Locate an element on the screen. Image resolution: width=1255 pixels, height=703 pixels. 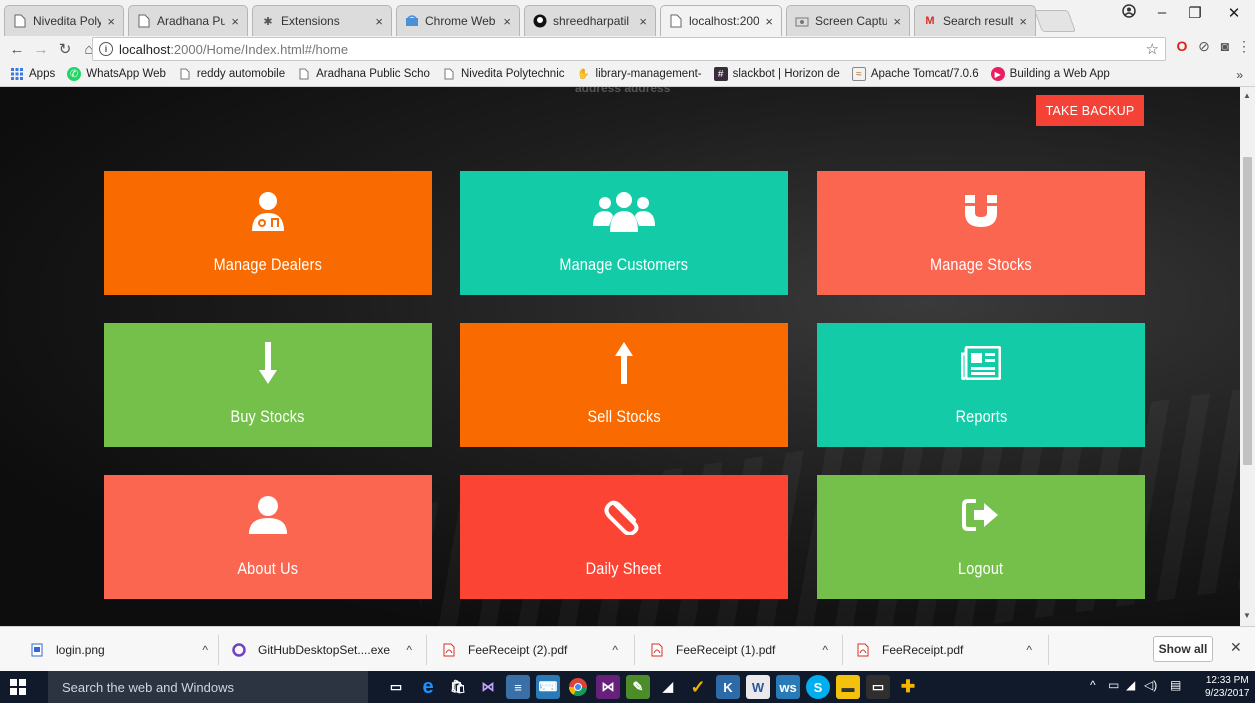
bookmark-library-management: ✋ library-management- is located at coordinates (639, 74).